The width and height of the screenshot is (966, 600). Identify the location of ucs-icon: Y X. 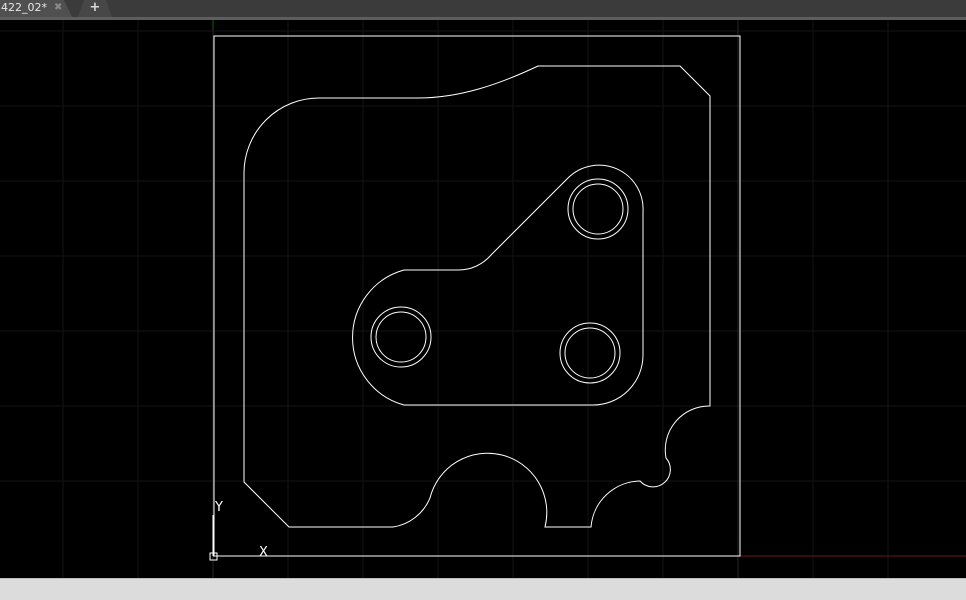
(238, 530).